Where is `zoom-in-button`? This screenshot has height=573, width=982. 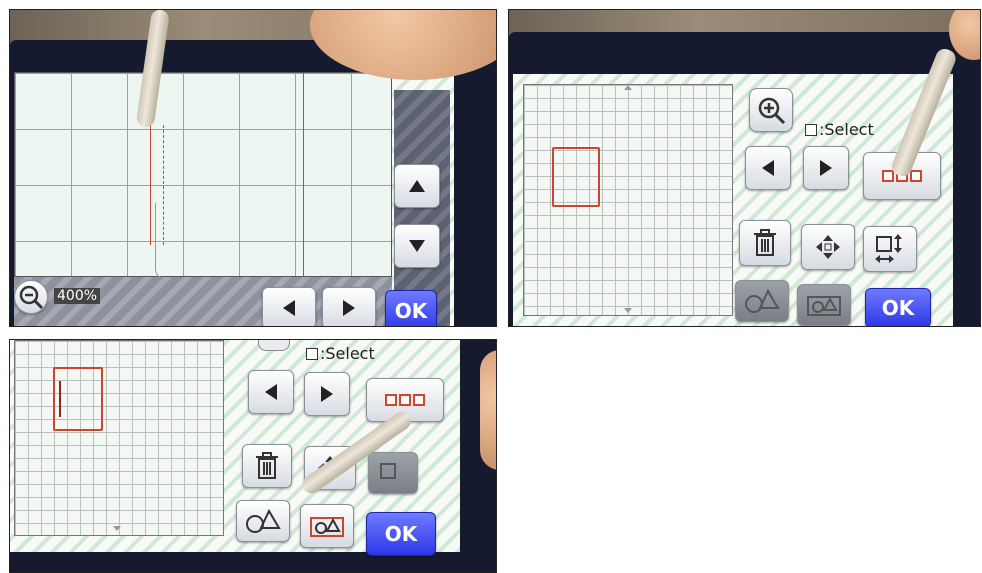
zoom-in-button is located at coordinates (771, 110).